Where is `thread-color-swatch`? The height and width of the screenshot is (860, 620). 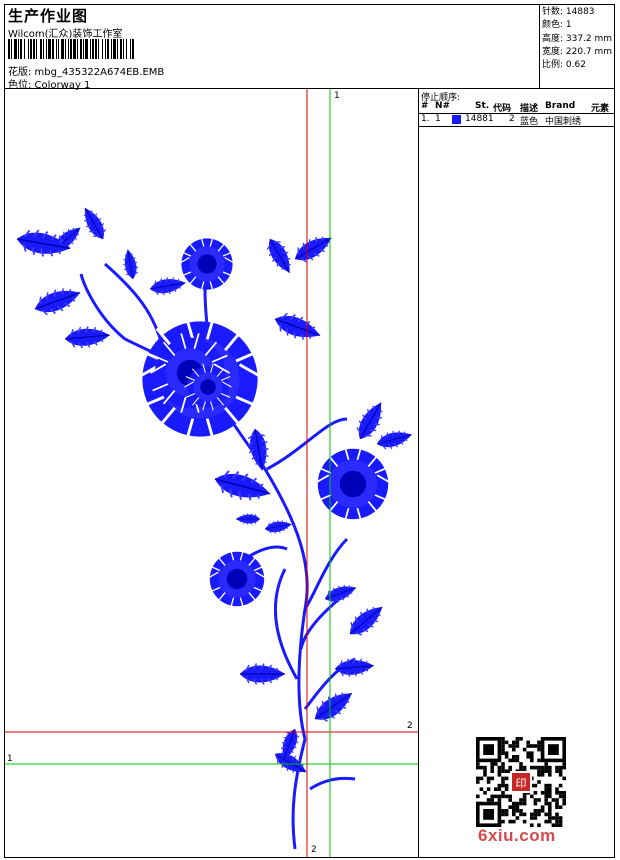 thread-color-swatch is located at coordinates (456, 119).